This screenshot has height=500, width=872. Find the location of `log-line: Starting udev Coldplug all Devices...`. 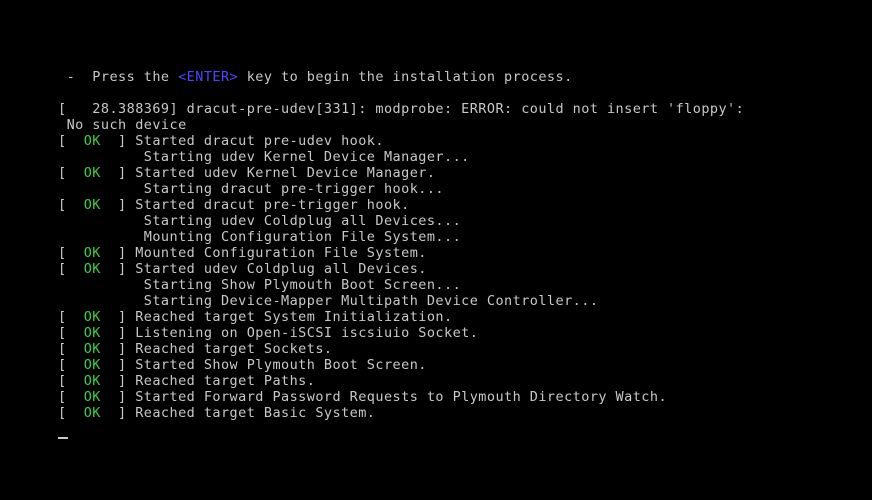

log-line: Starting udev Coldplug all Devices... is located at coordinates (458, 221).